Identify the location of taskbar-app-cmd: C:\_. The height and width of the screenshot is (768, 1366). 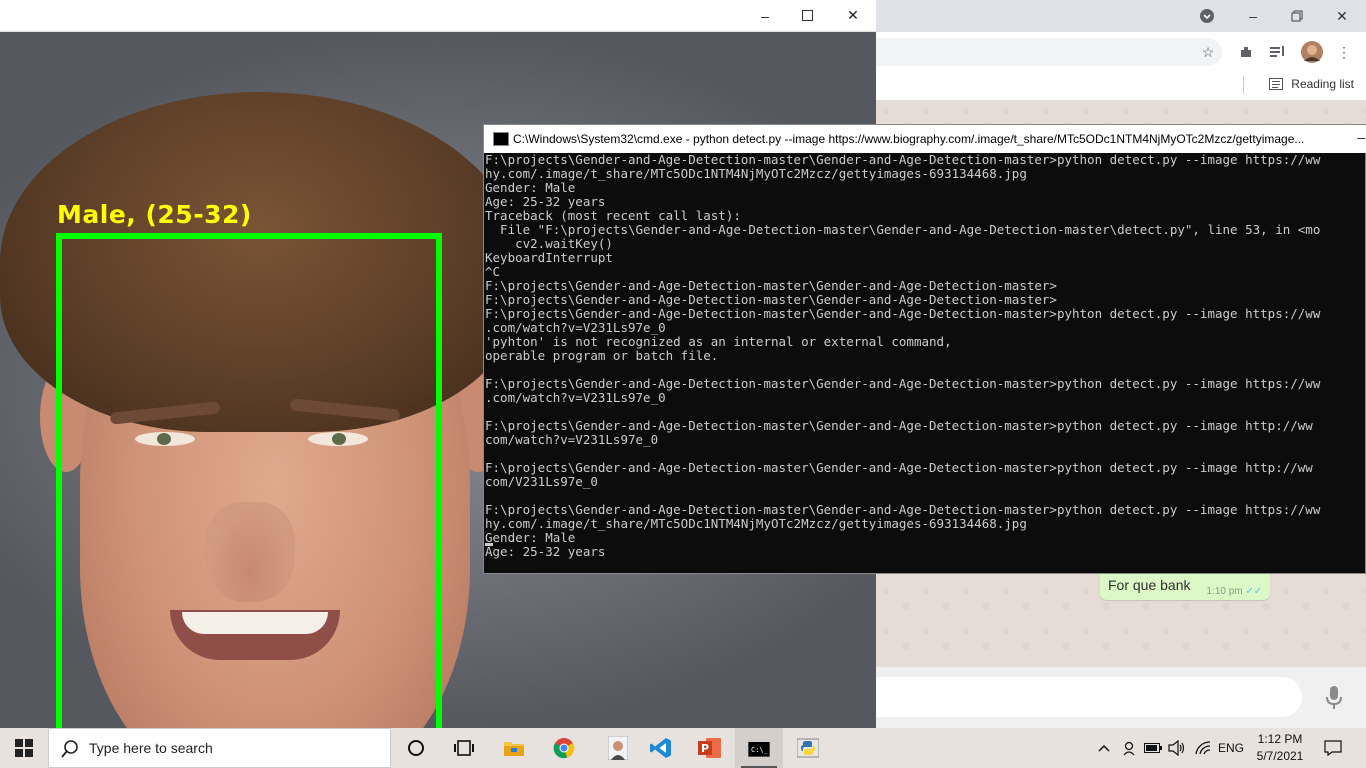
(759, 748).